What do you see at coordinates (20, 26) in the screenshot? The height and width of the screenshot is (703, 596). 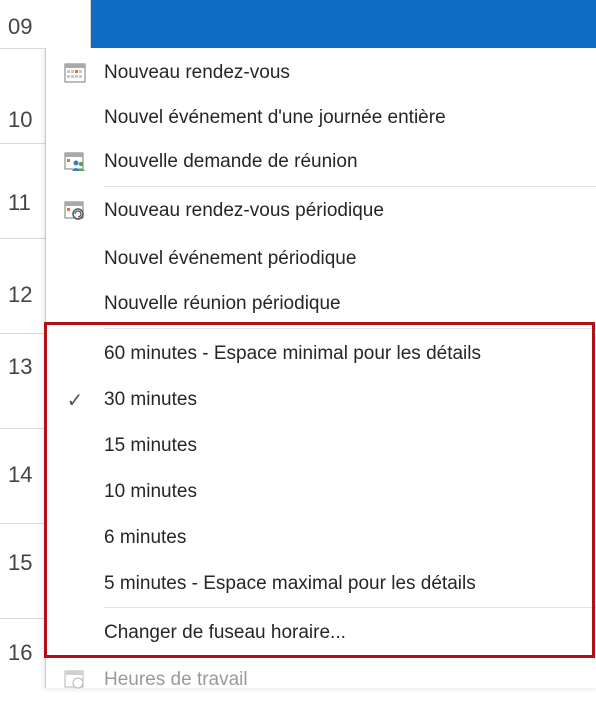 I see `hour-label: 09` at bounding box center [20, 26].